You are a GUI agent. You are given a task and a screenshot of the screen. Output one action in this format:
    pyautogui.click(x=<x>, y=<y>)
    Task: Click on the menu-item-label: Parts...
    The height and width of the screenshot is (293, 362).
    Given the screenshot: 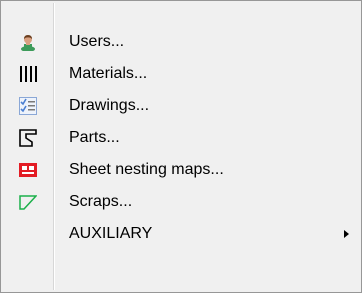 What is the action you would take?
    pyautogui.click(x=94, y=137)
    